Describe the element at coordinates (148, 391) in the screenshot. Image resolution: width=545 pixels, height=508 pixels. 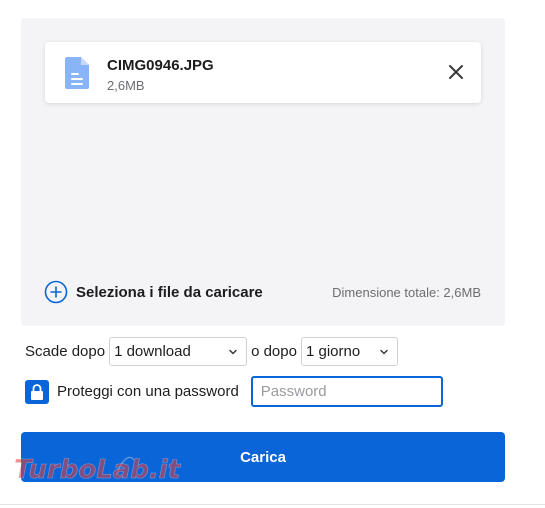
I see `password-label: Proteggi con una password` at that location.